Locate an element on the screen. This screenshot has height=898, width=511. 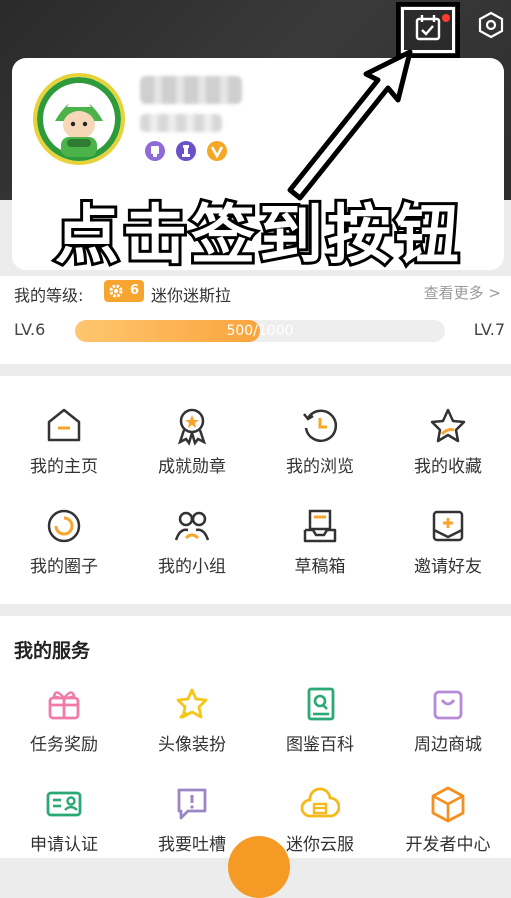
level-panel: 我的等级: 6 迷你迷斯拉 查看更多 > LV.6 500/1000 LV.7 is located at coordinates (255, 320).